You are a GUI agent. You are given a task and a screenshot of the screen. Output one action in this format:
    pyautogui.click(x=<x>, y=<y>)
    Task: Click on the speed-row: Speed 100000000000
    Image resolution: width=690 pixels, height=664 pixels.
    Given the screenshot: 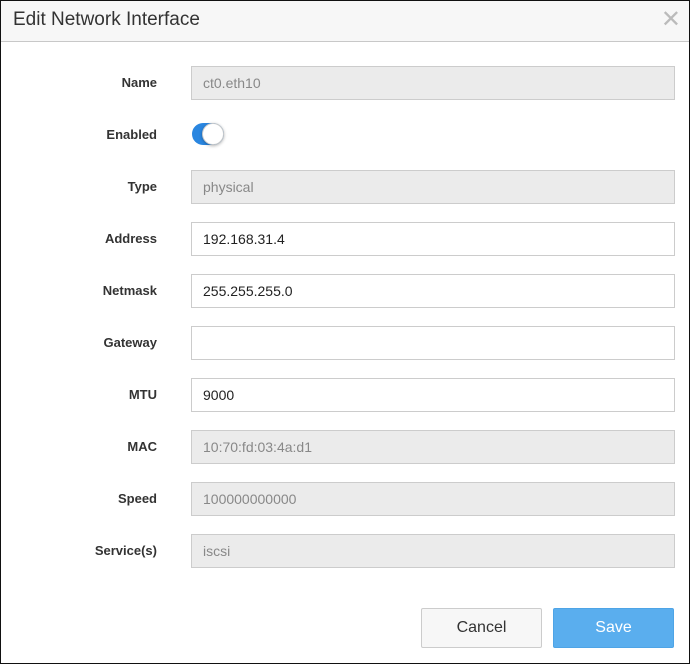 What is the action you would take?
    pyautogui.click(x=345, y=499)
    